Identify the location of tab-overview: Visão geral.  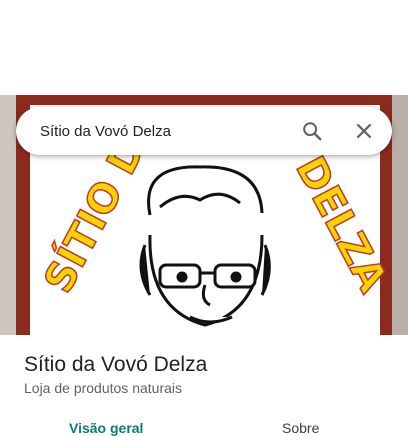
(106, 428).